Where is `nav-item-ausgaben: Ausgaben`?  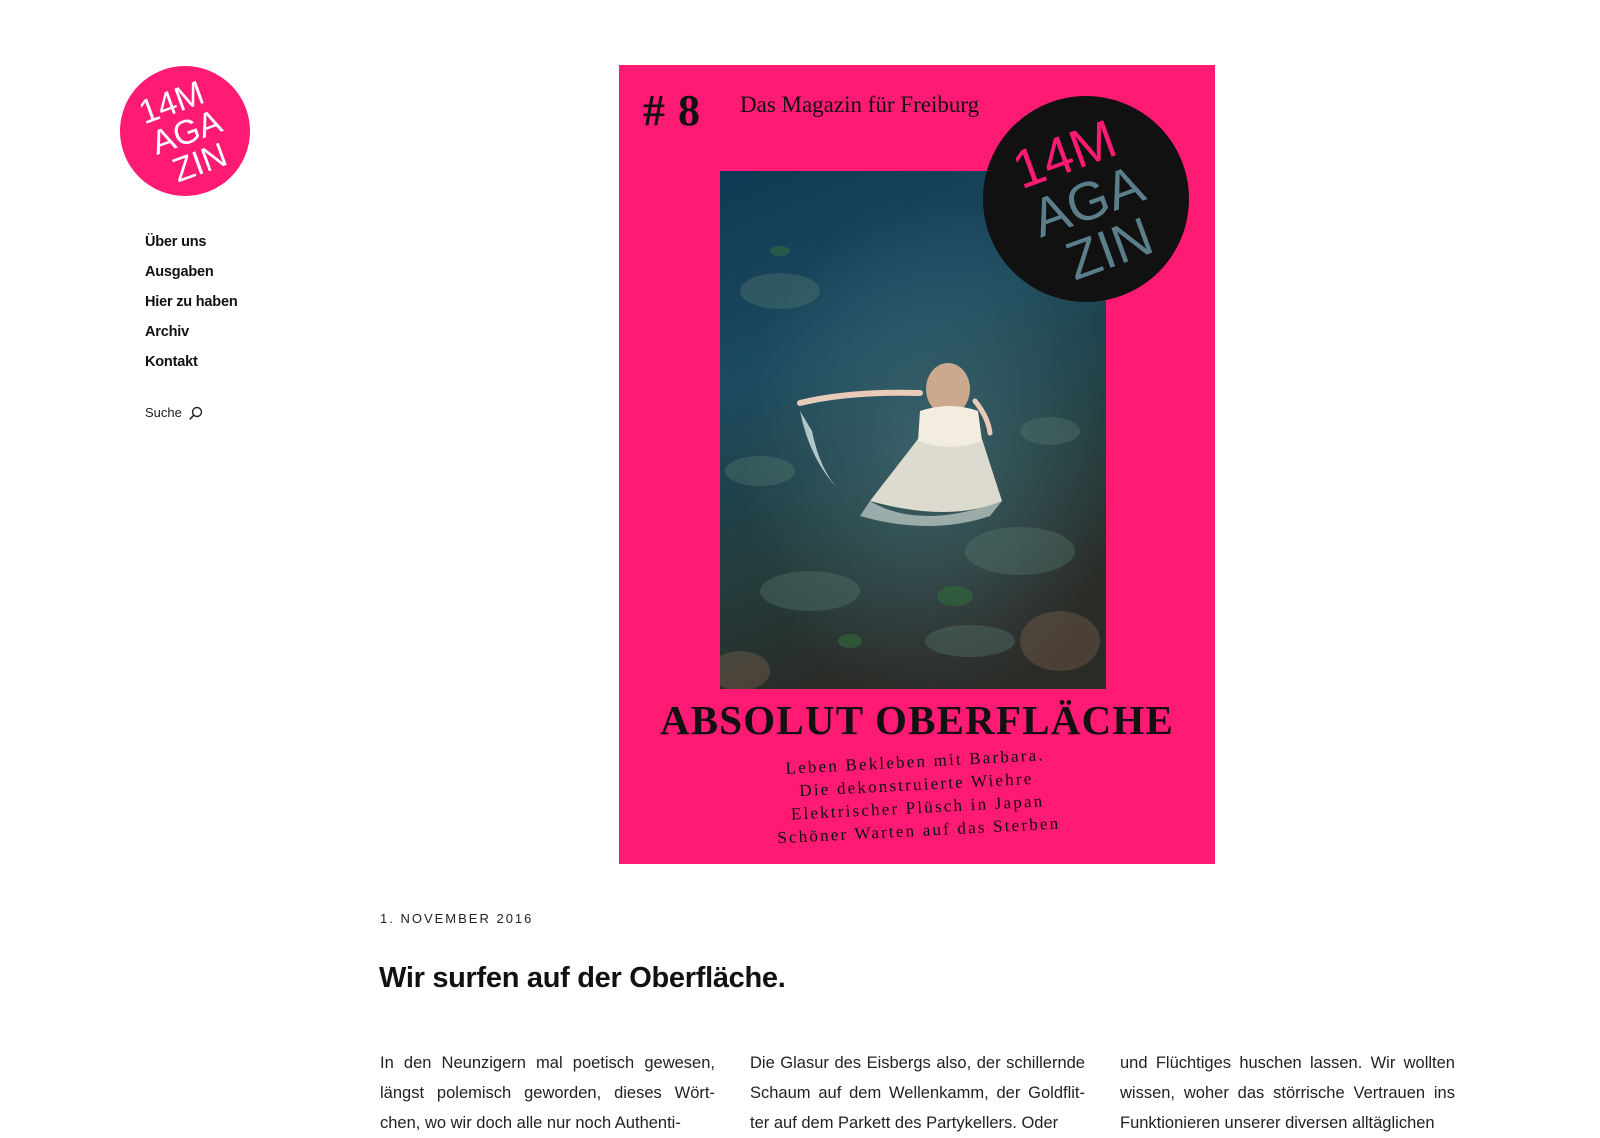
nav-item-ausgaben: Ausgaben is located at coordinates (191, 277).